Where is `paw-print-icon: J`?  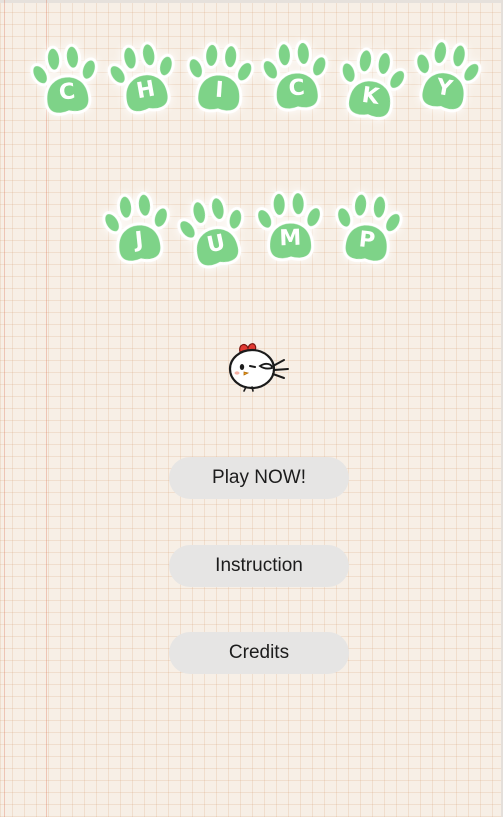 paw-print-icon: J is located at coordinates (138, 230).